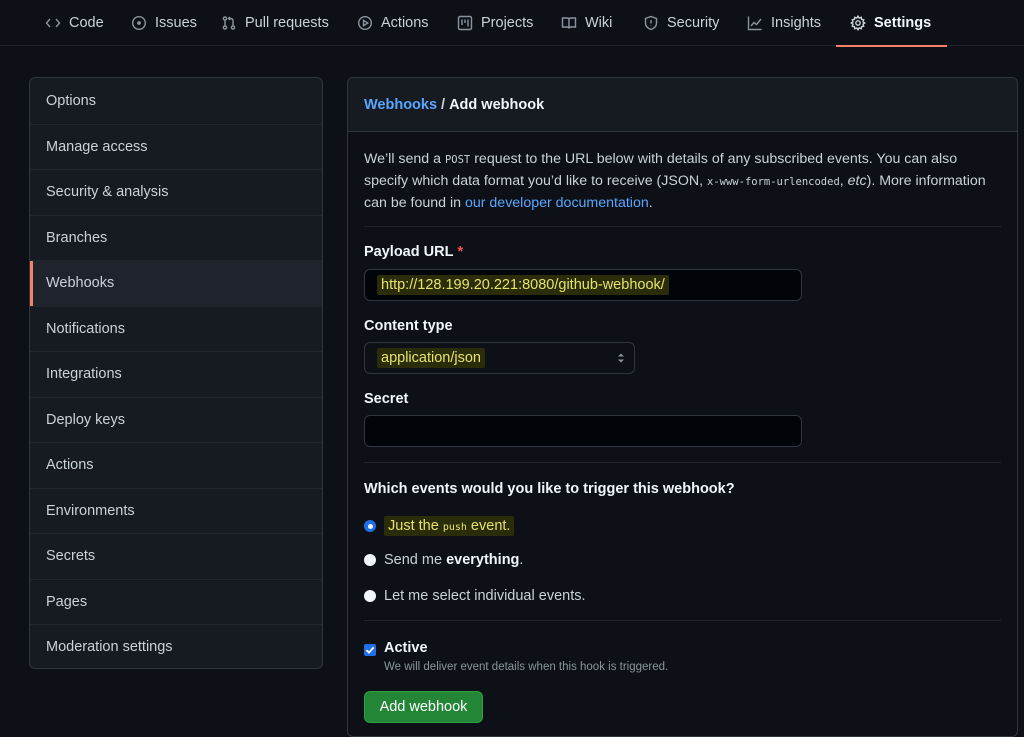  I want to click on add-webhook-button: Add webhook, so click(423, 707).